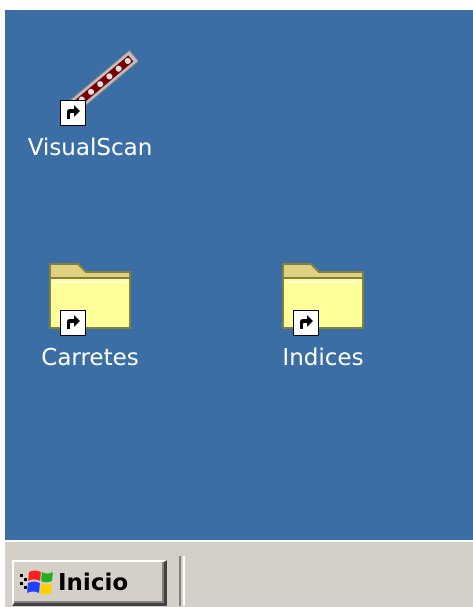 The image size is (473, 607). What do you see at coordinates (239, 573) in the screenshot?
I see `taskbar: Inicio` at bounding box center [239, 573].